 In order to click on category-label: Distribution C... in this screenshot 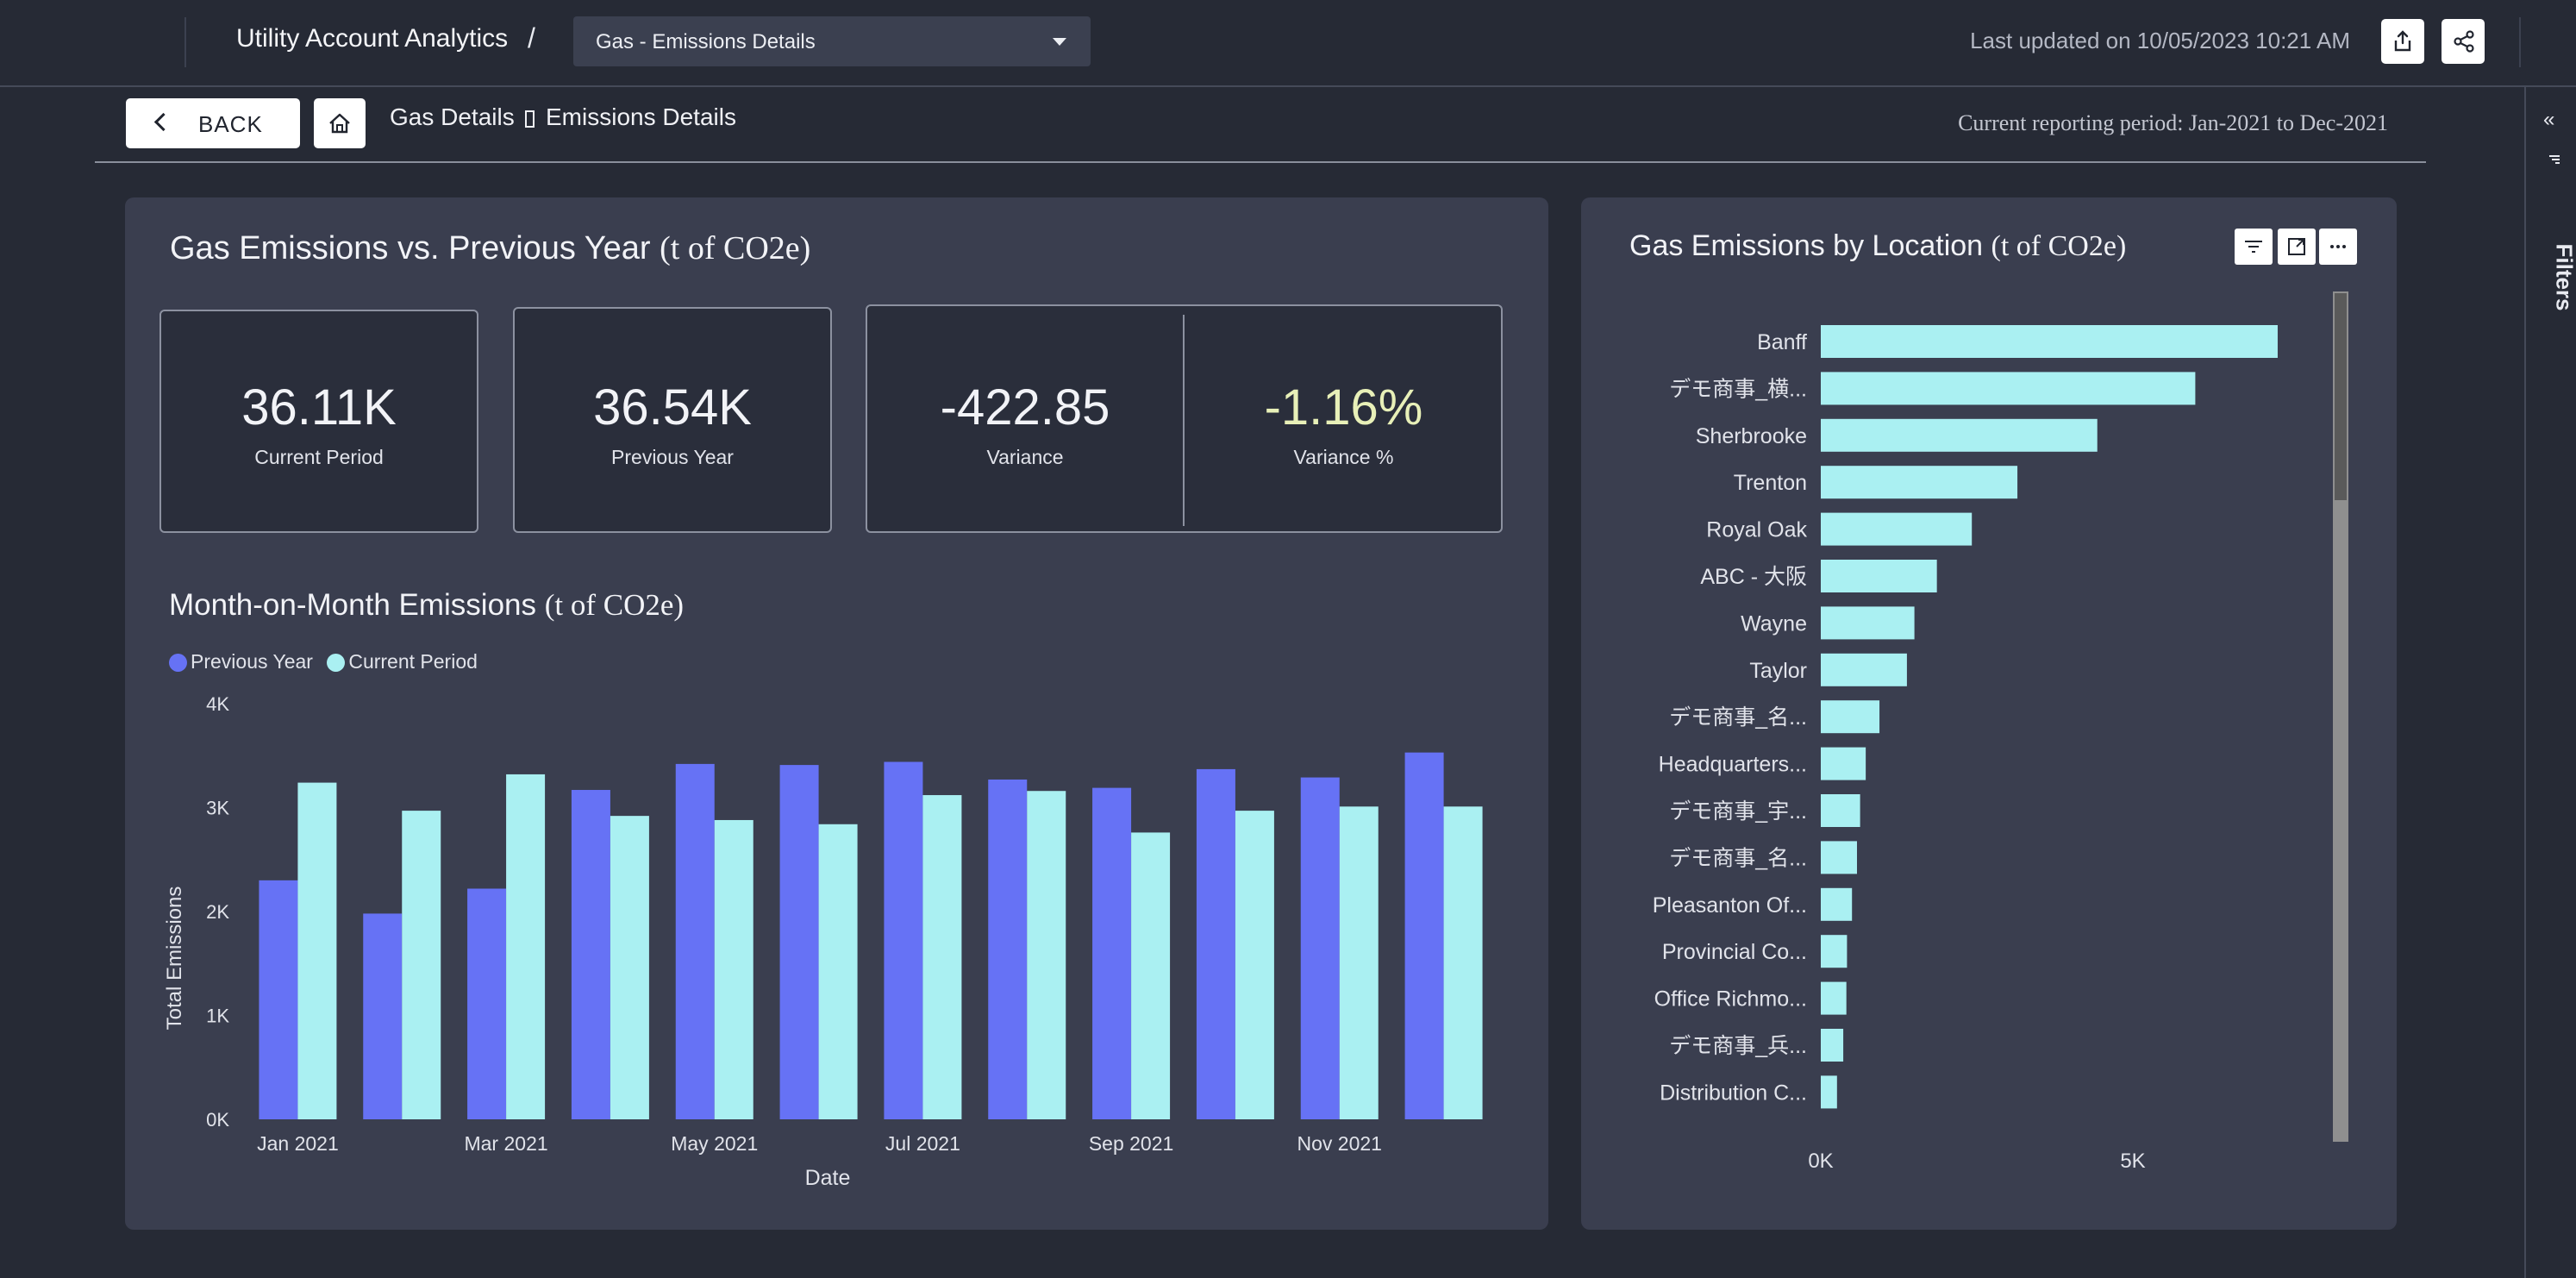, I will do `click(1733, 1093)`.